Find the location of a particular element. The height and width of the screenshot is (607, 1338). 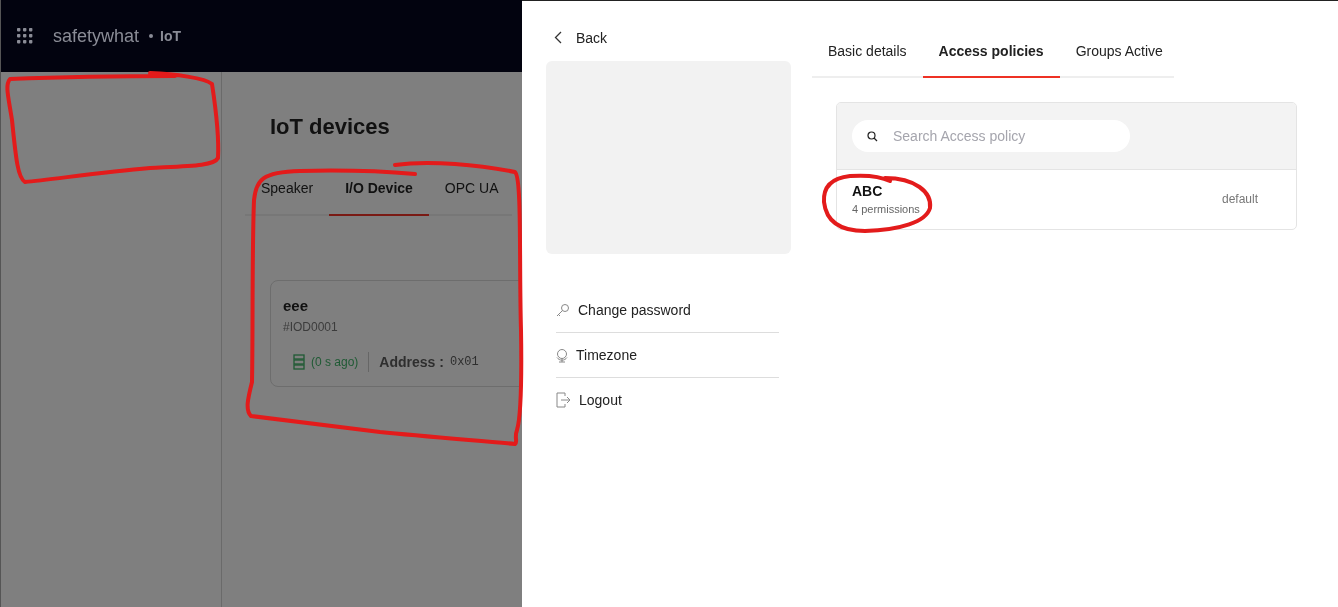

page-title: IoT devices is located at coordinates (330, 127).